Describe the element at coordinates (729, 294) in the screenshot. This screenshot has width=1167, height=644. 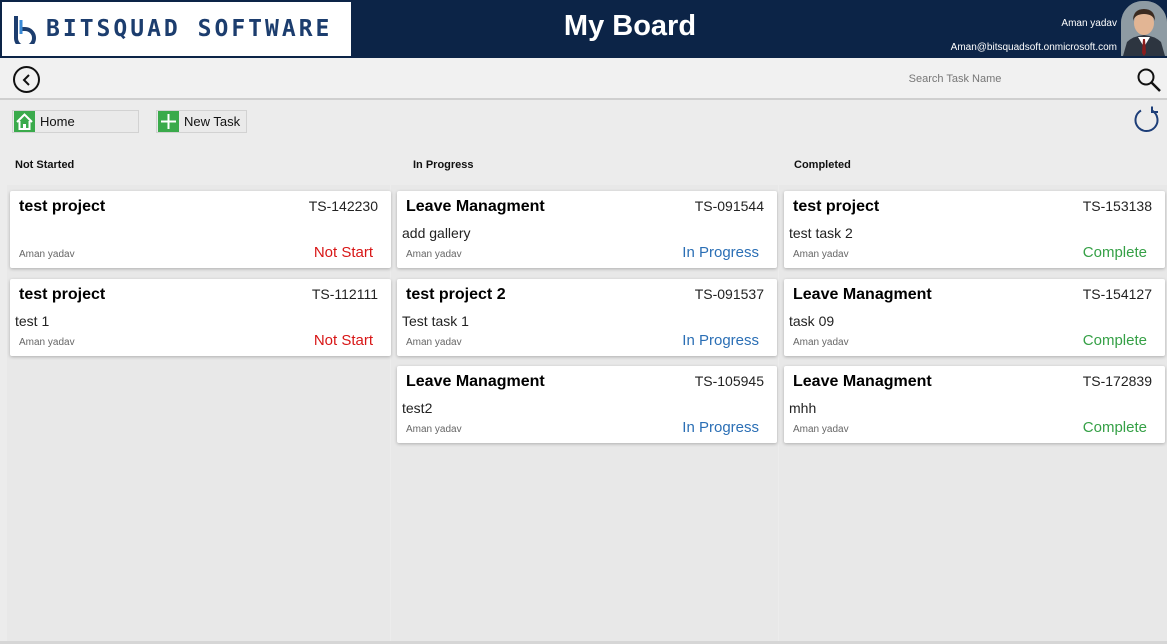
I see `card-task-id: TS-091537` at that location.